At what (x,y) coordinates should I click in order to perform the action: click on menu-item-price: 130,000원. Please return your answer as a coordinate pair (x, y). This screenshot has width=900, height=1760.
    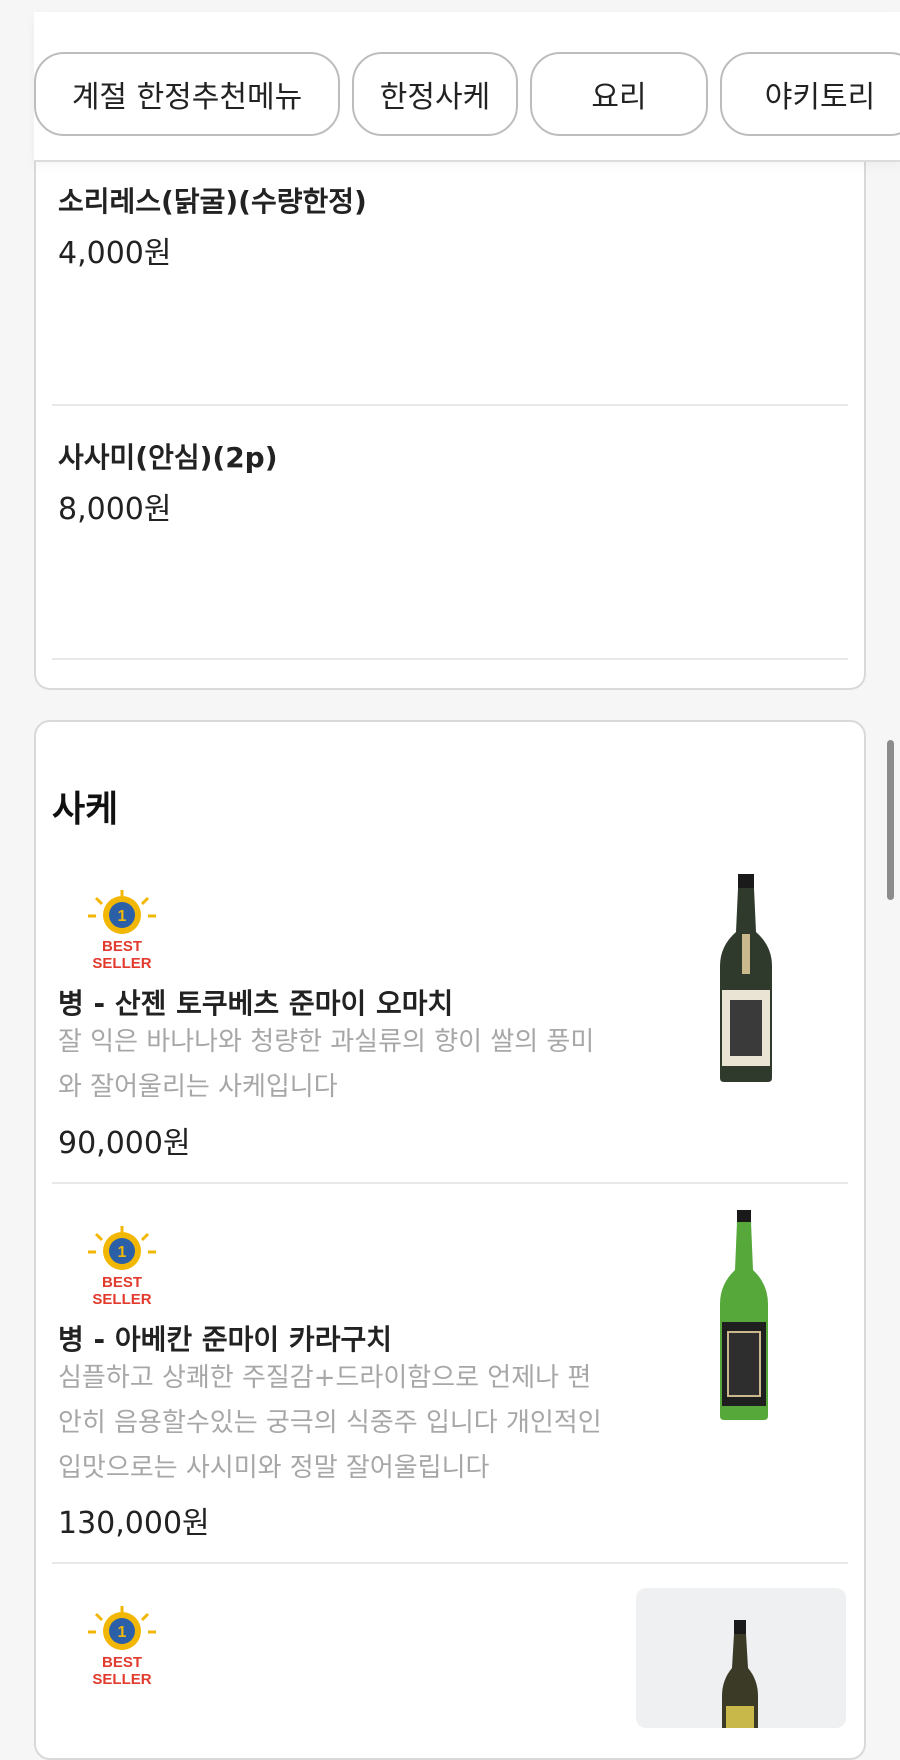
    Looking at the image, I should click on (134, 1523).